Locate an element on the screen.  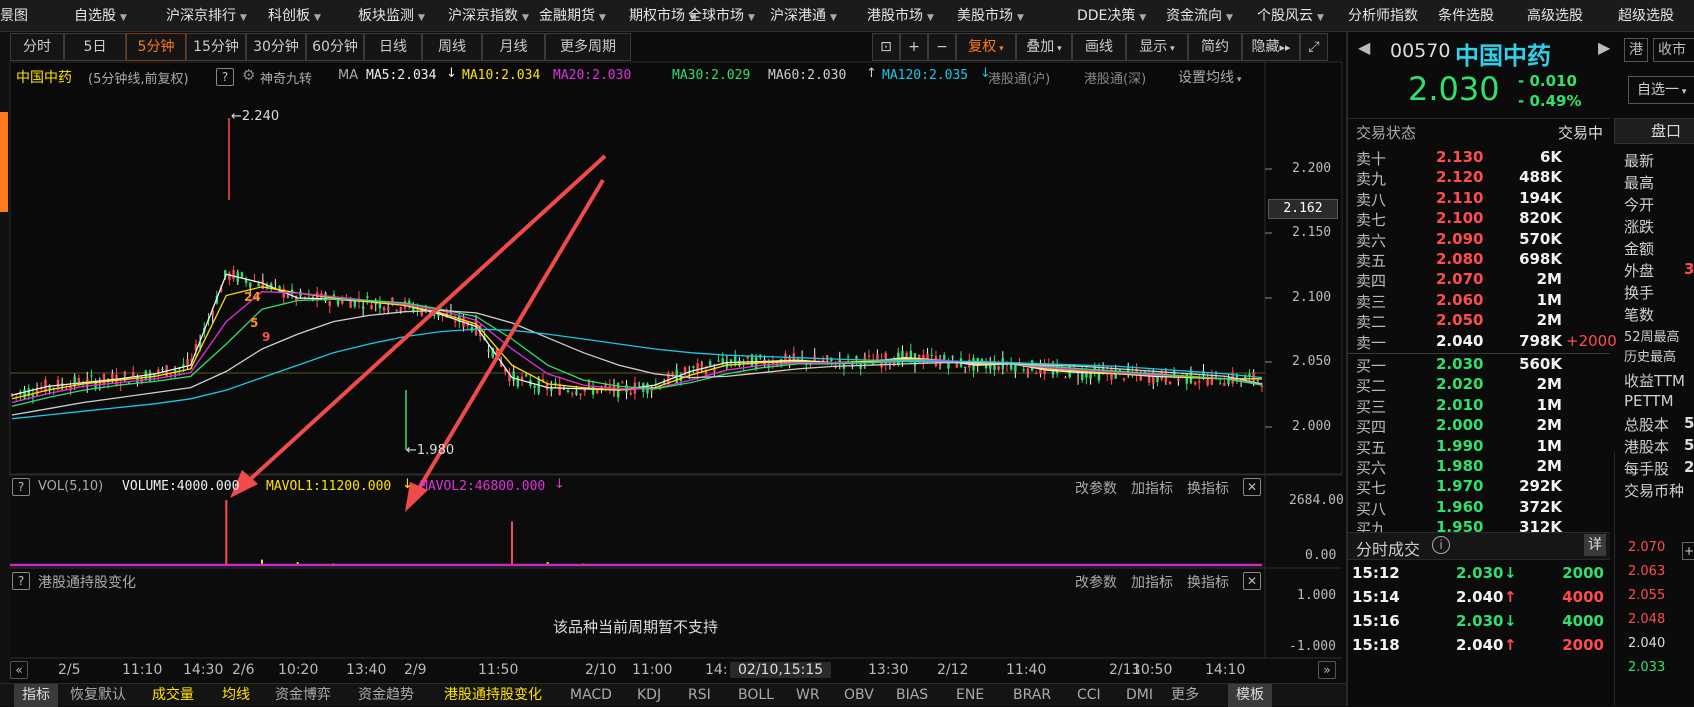
td-seq-label-c: 9 is located at coordinates (266, 337).